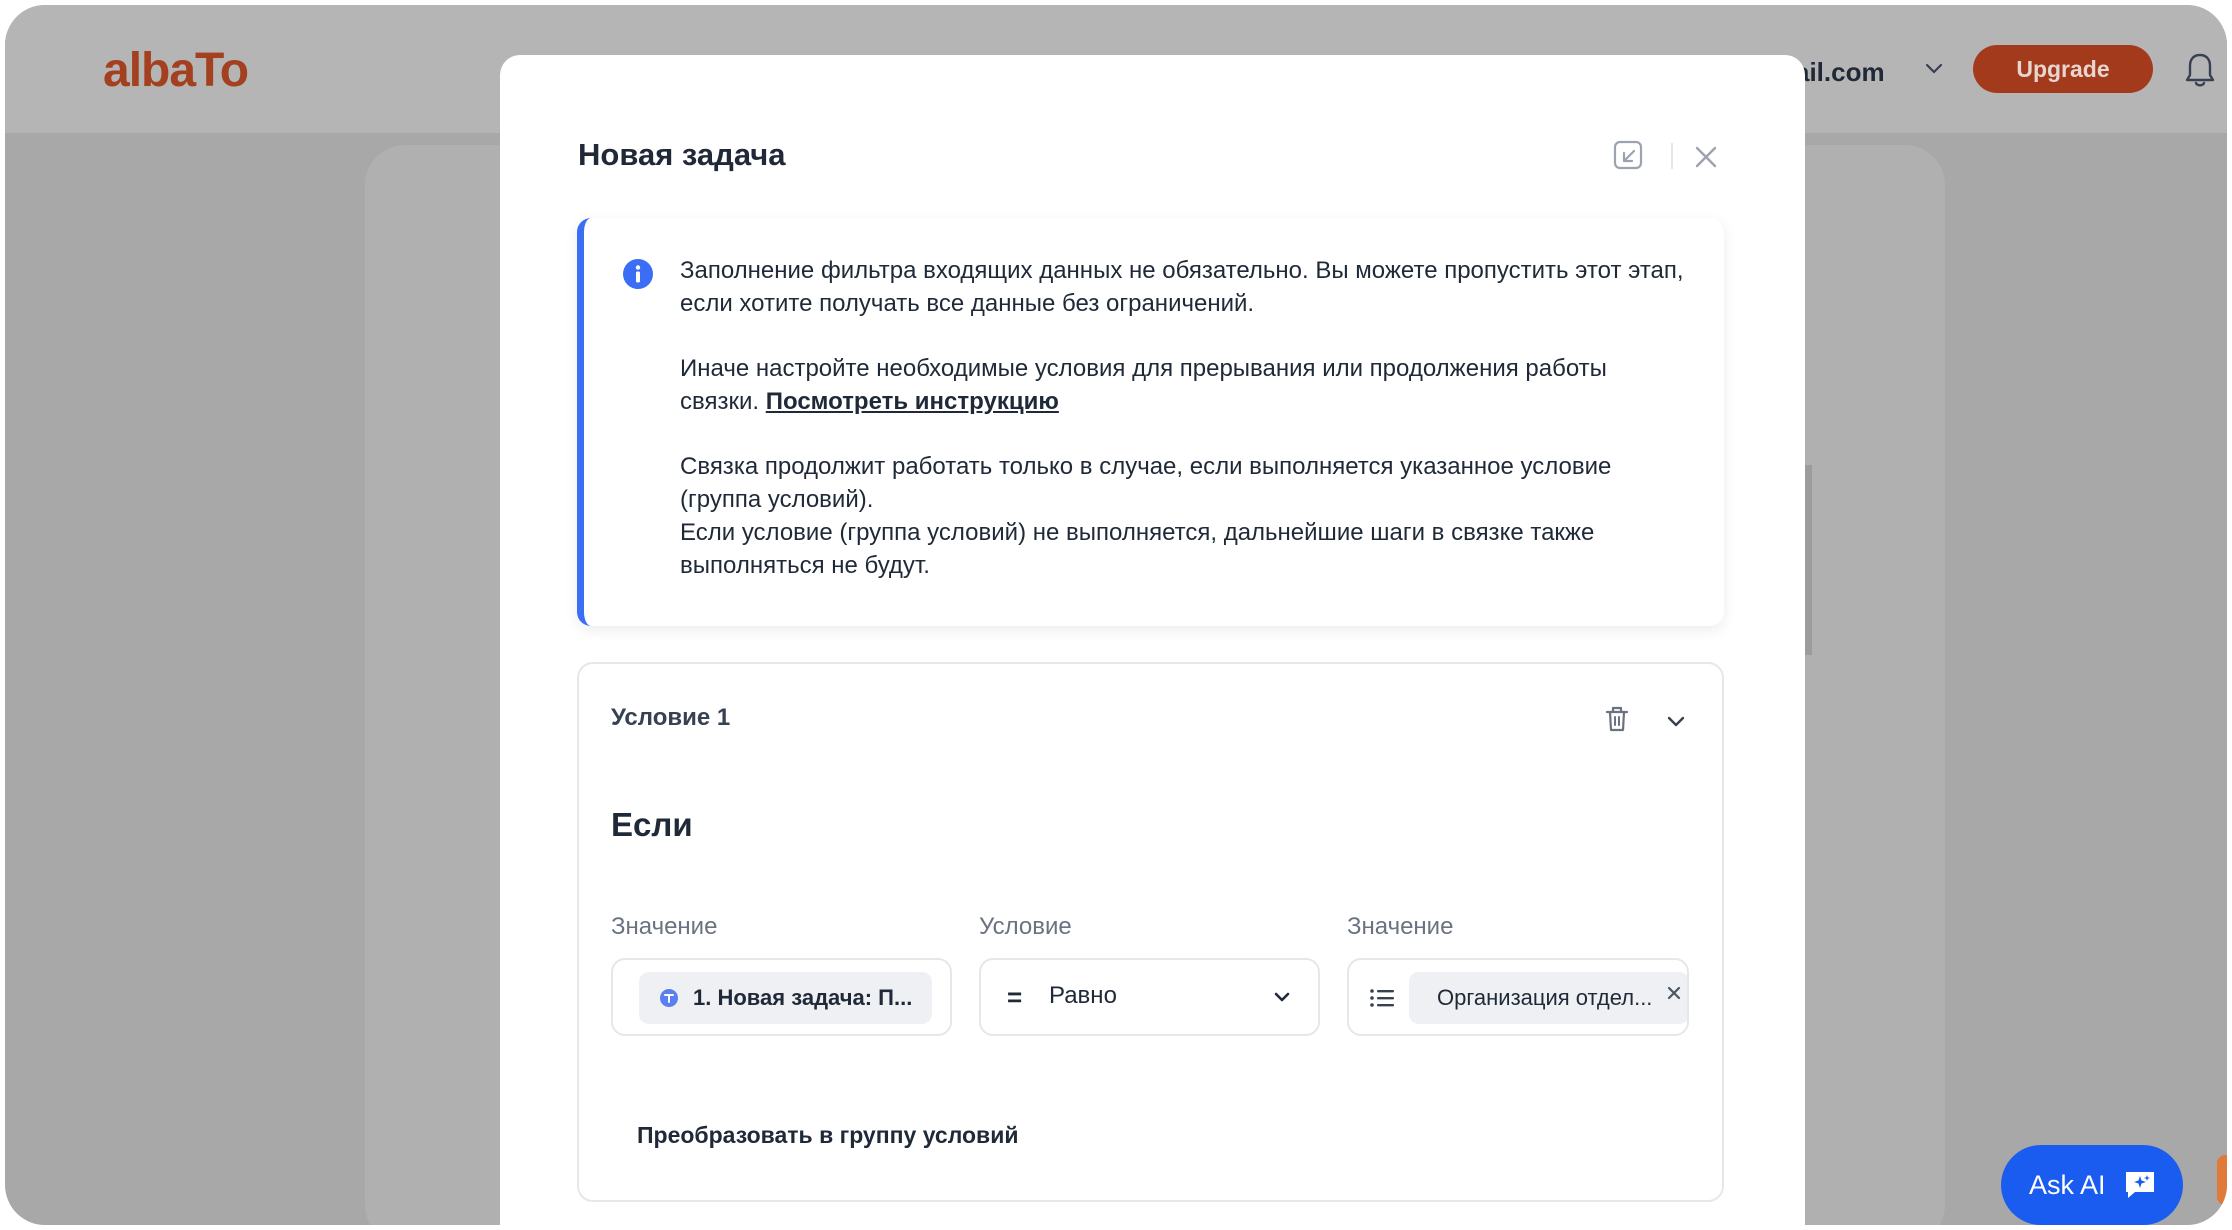 The height and width of the screenshot is (1230, 2232). Describe the element at coordinates (2067, 1184) in the screenshot. I see `ask-ai-label: Ask AI` at that location.